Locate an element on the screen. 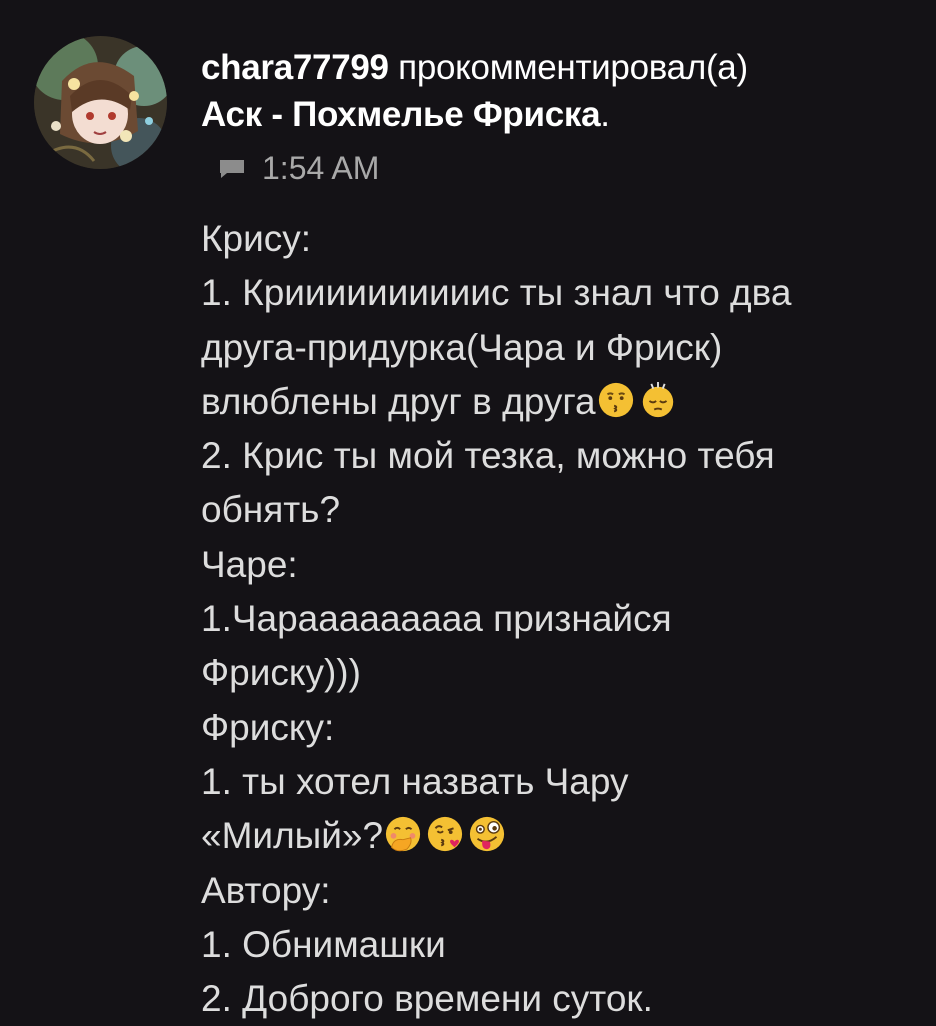 Image resolution: width=936 pixels, height=1026 pixels. hand-over-mouth-emoji-icon is located at coordinates (403, 834).